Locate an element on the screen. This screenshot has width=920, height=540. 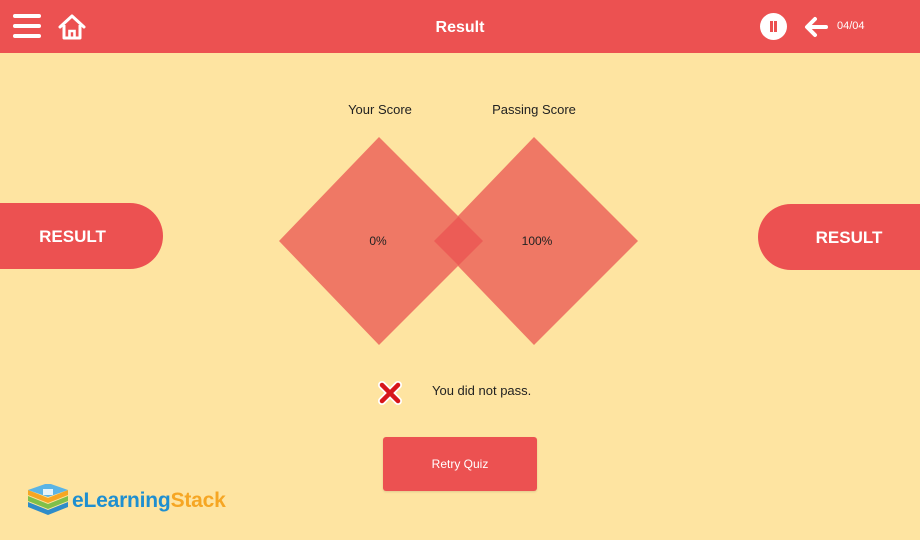
hamburger-menu-icon is located at coordinates (27, 26).